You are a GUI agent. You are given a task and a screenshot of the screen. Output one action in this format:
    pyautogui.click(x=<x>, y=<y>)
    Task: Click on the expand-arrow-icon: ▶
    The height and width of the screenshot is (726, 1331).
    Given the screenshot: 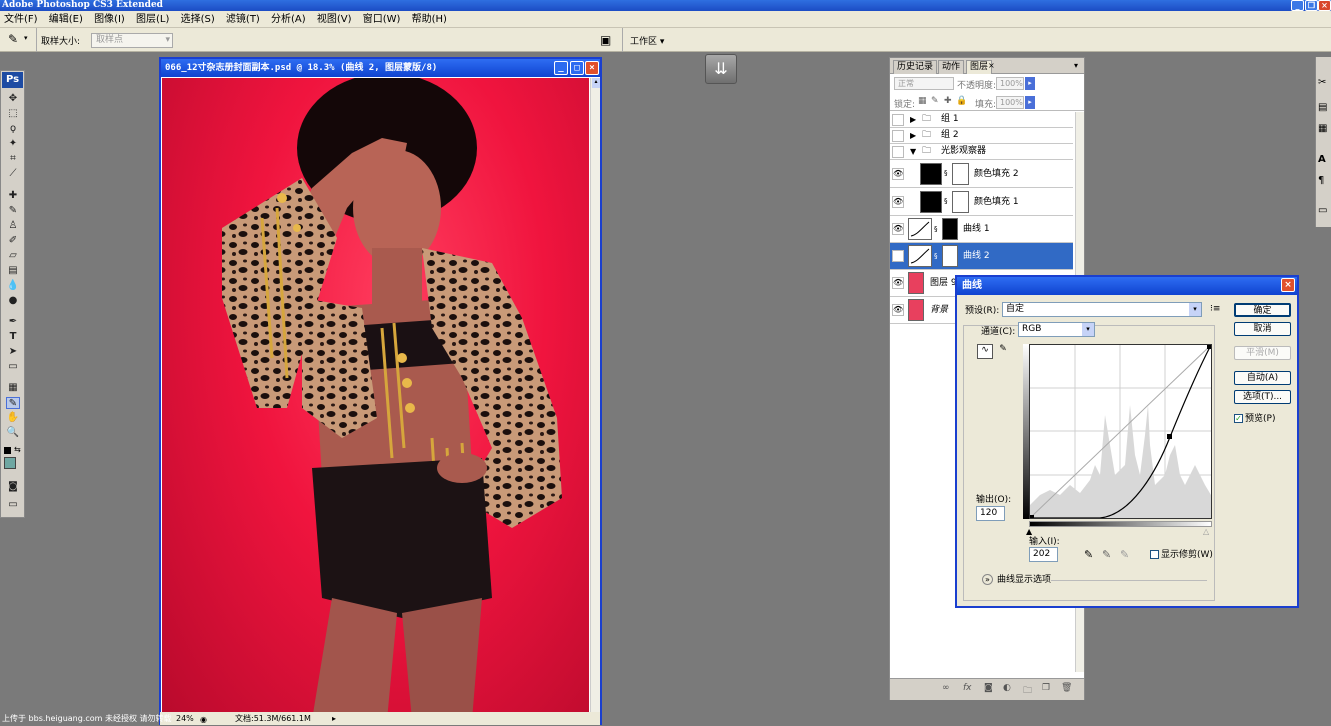 What is the action you would take?
    pyautogui.click(x=913, y=135)
    